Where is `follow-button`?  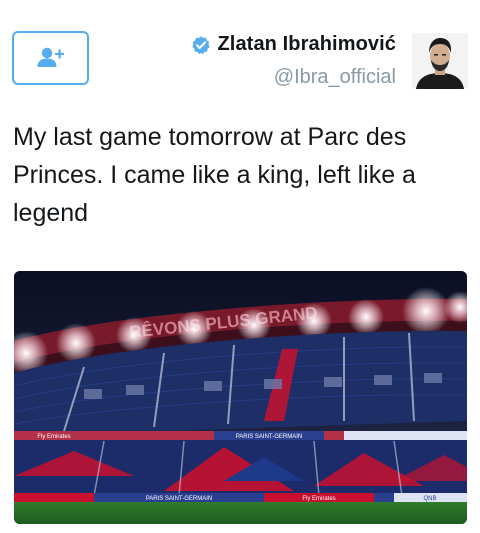 follow-button is located at coordinates (50, 58).